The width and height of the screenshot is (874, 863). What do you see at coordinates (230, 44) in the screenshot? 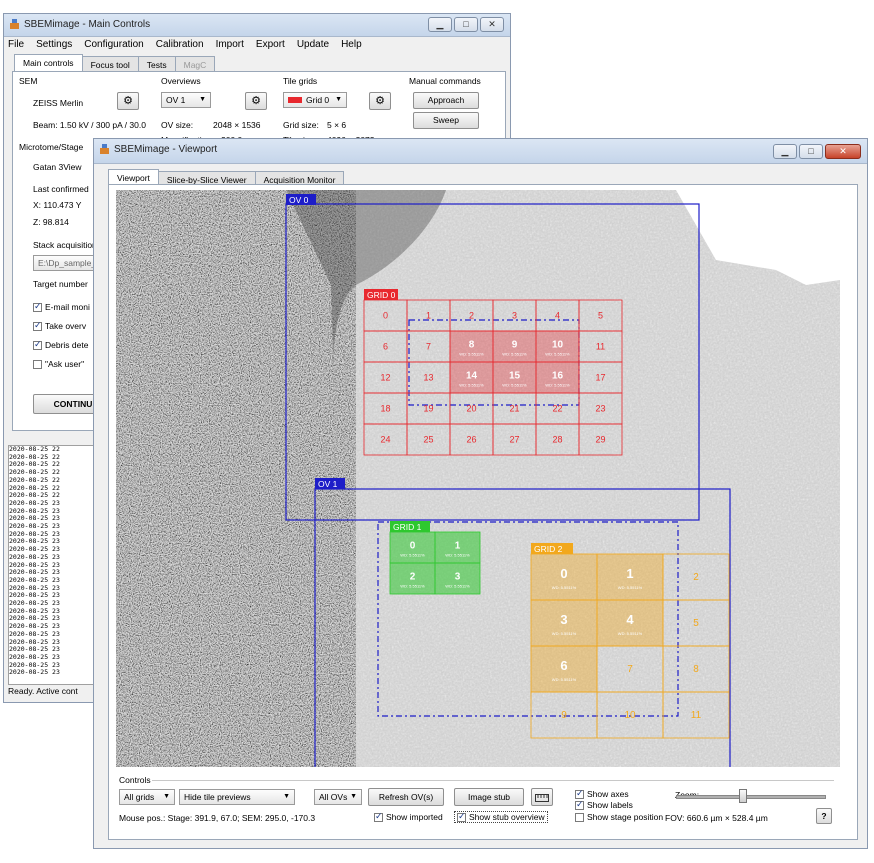
I see `menu-import: Import` at bounding box center [230, 44].